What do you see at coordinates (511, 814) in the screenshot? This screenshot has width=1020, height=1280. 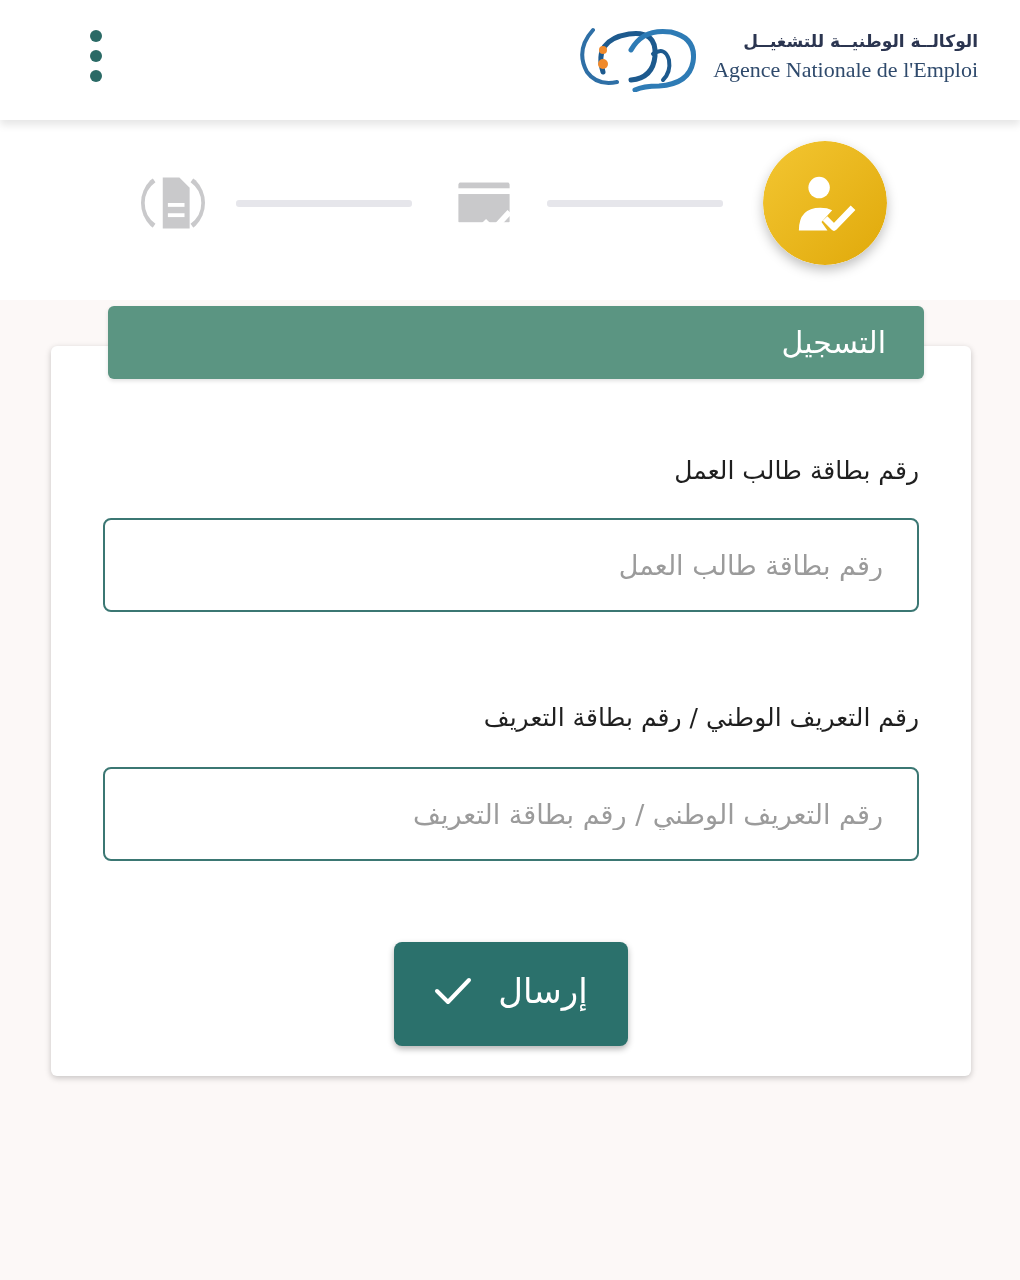 I see `input-field: رقم التعريف الوطني / رقم بطاقة التعريف` at bounding box center [511, 814].